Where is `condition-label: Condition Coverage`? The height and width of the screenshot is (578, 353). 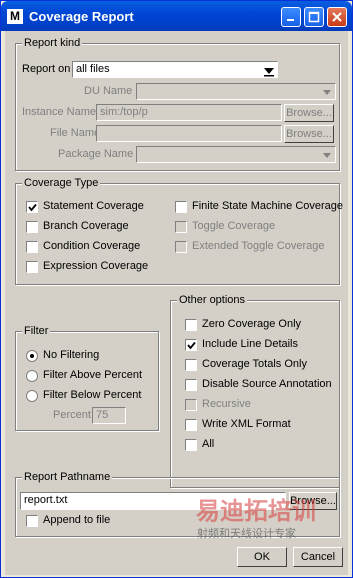
condition-label: Condition Coverage is located at coordinates (92, 246).